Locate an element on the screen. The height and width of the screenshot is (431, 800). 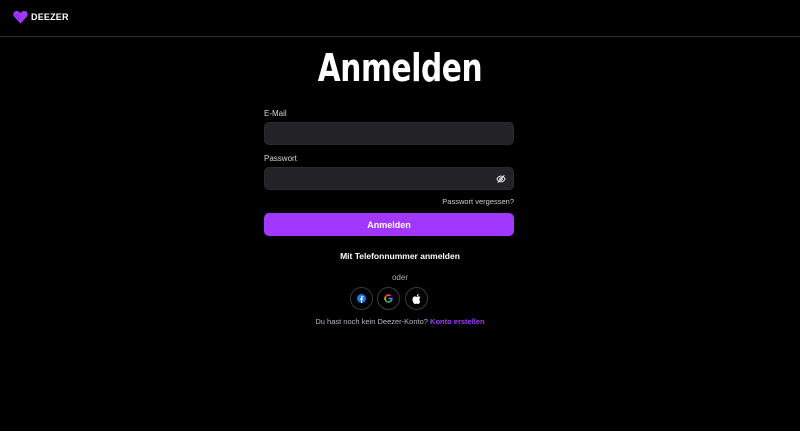
google-icon is located at coordinates (388, 298).